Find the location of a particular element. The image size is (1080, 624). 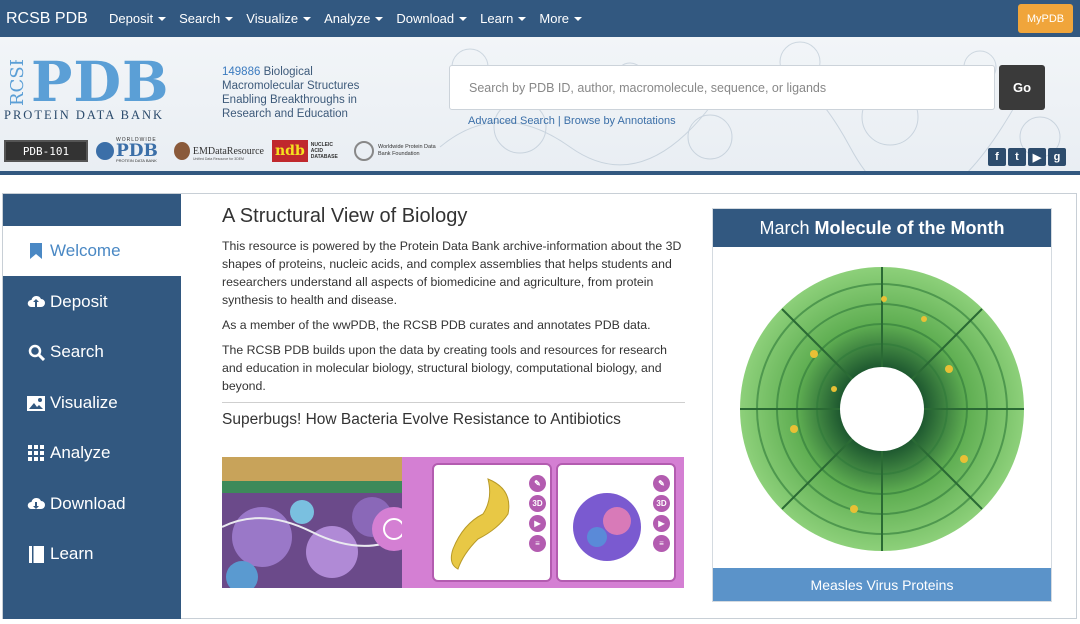

nav-deposit: Deposit is located at coordinates (138, 18).